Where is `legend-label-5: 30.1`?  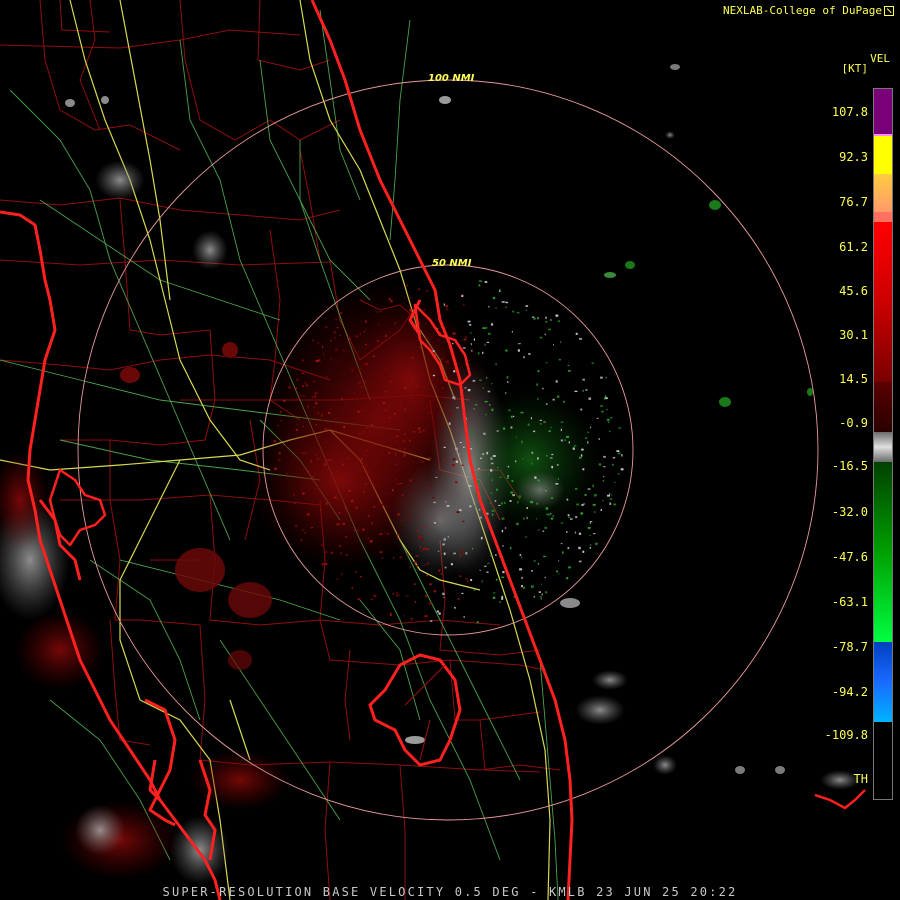
legend-label-5: 30.1 is located at coordinates (853, 335).